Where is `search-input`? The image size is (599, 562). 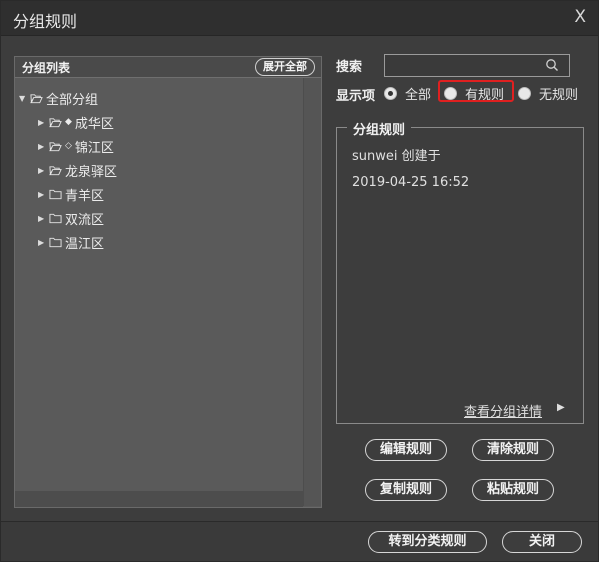
search-input is located at coordinates (477, 65).